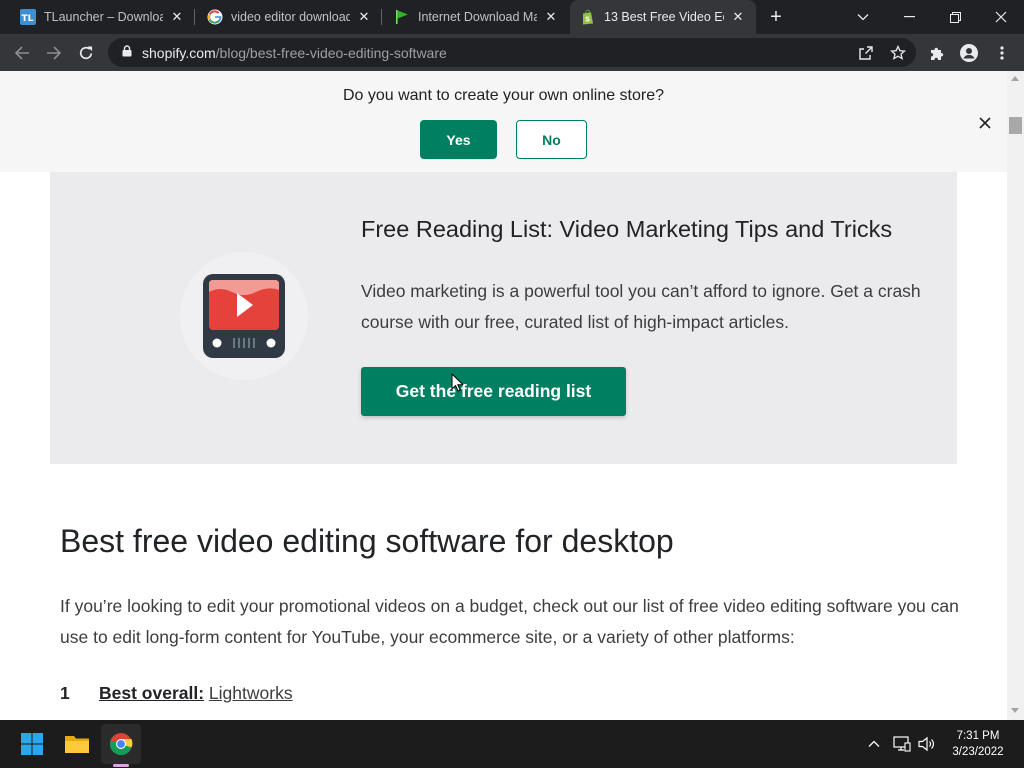 This screenshot has height=768, width=1024. Describe the element at coordinates (22, 53) in the screenshot. I see `back-arrow-icon` at that location.